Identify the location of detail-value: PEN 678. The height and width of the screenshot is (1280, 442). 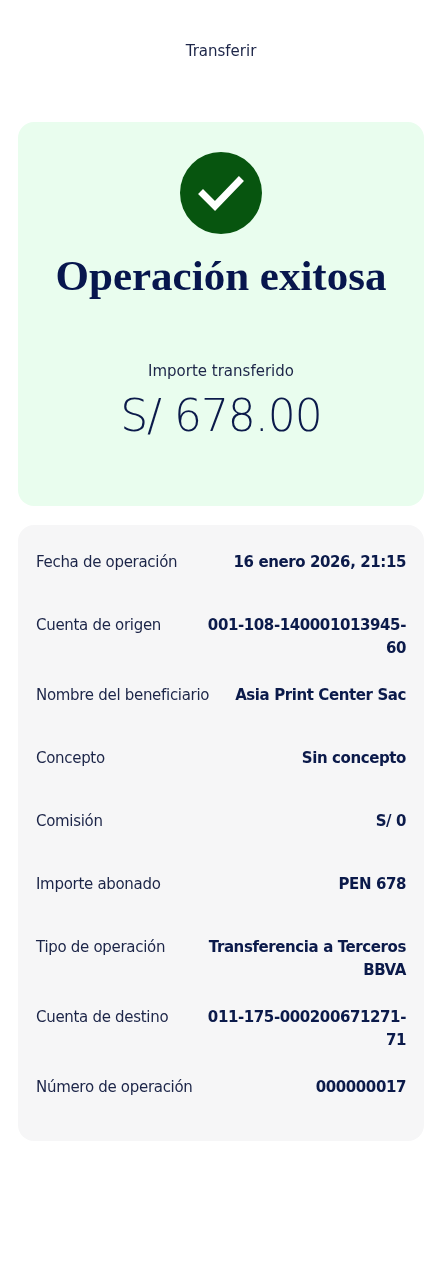
(372, 884).